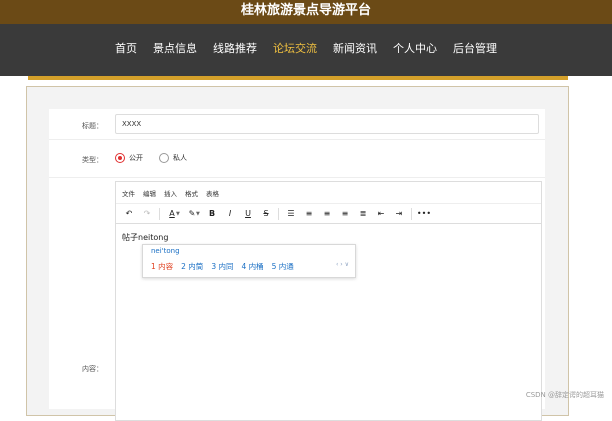 This screenshot has height=421, width=612. I want to click on ime-candidate: 3 内同, so click(222, 266).